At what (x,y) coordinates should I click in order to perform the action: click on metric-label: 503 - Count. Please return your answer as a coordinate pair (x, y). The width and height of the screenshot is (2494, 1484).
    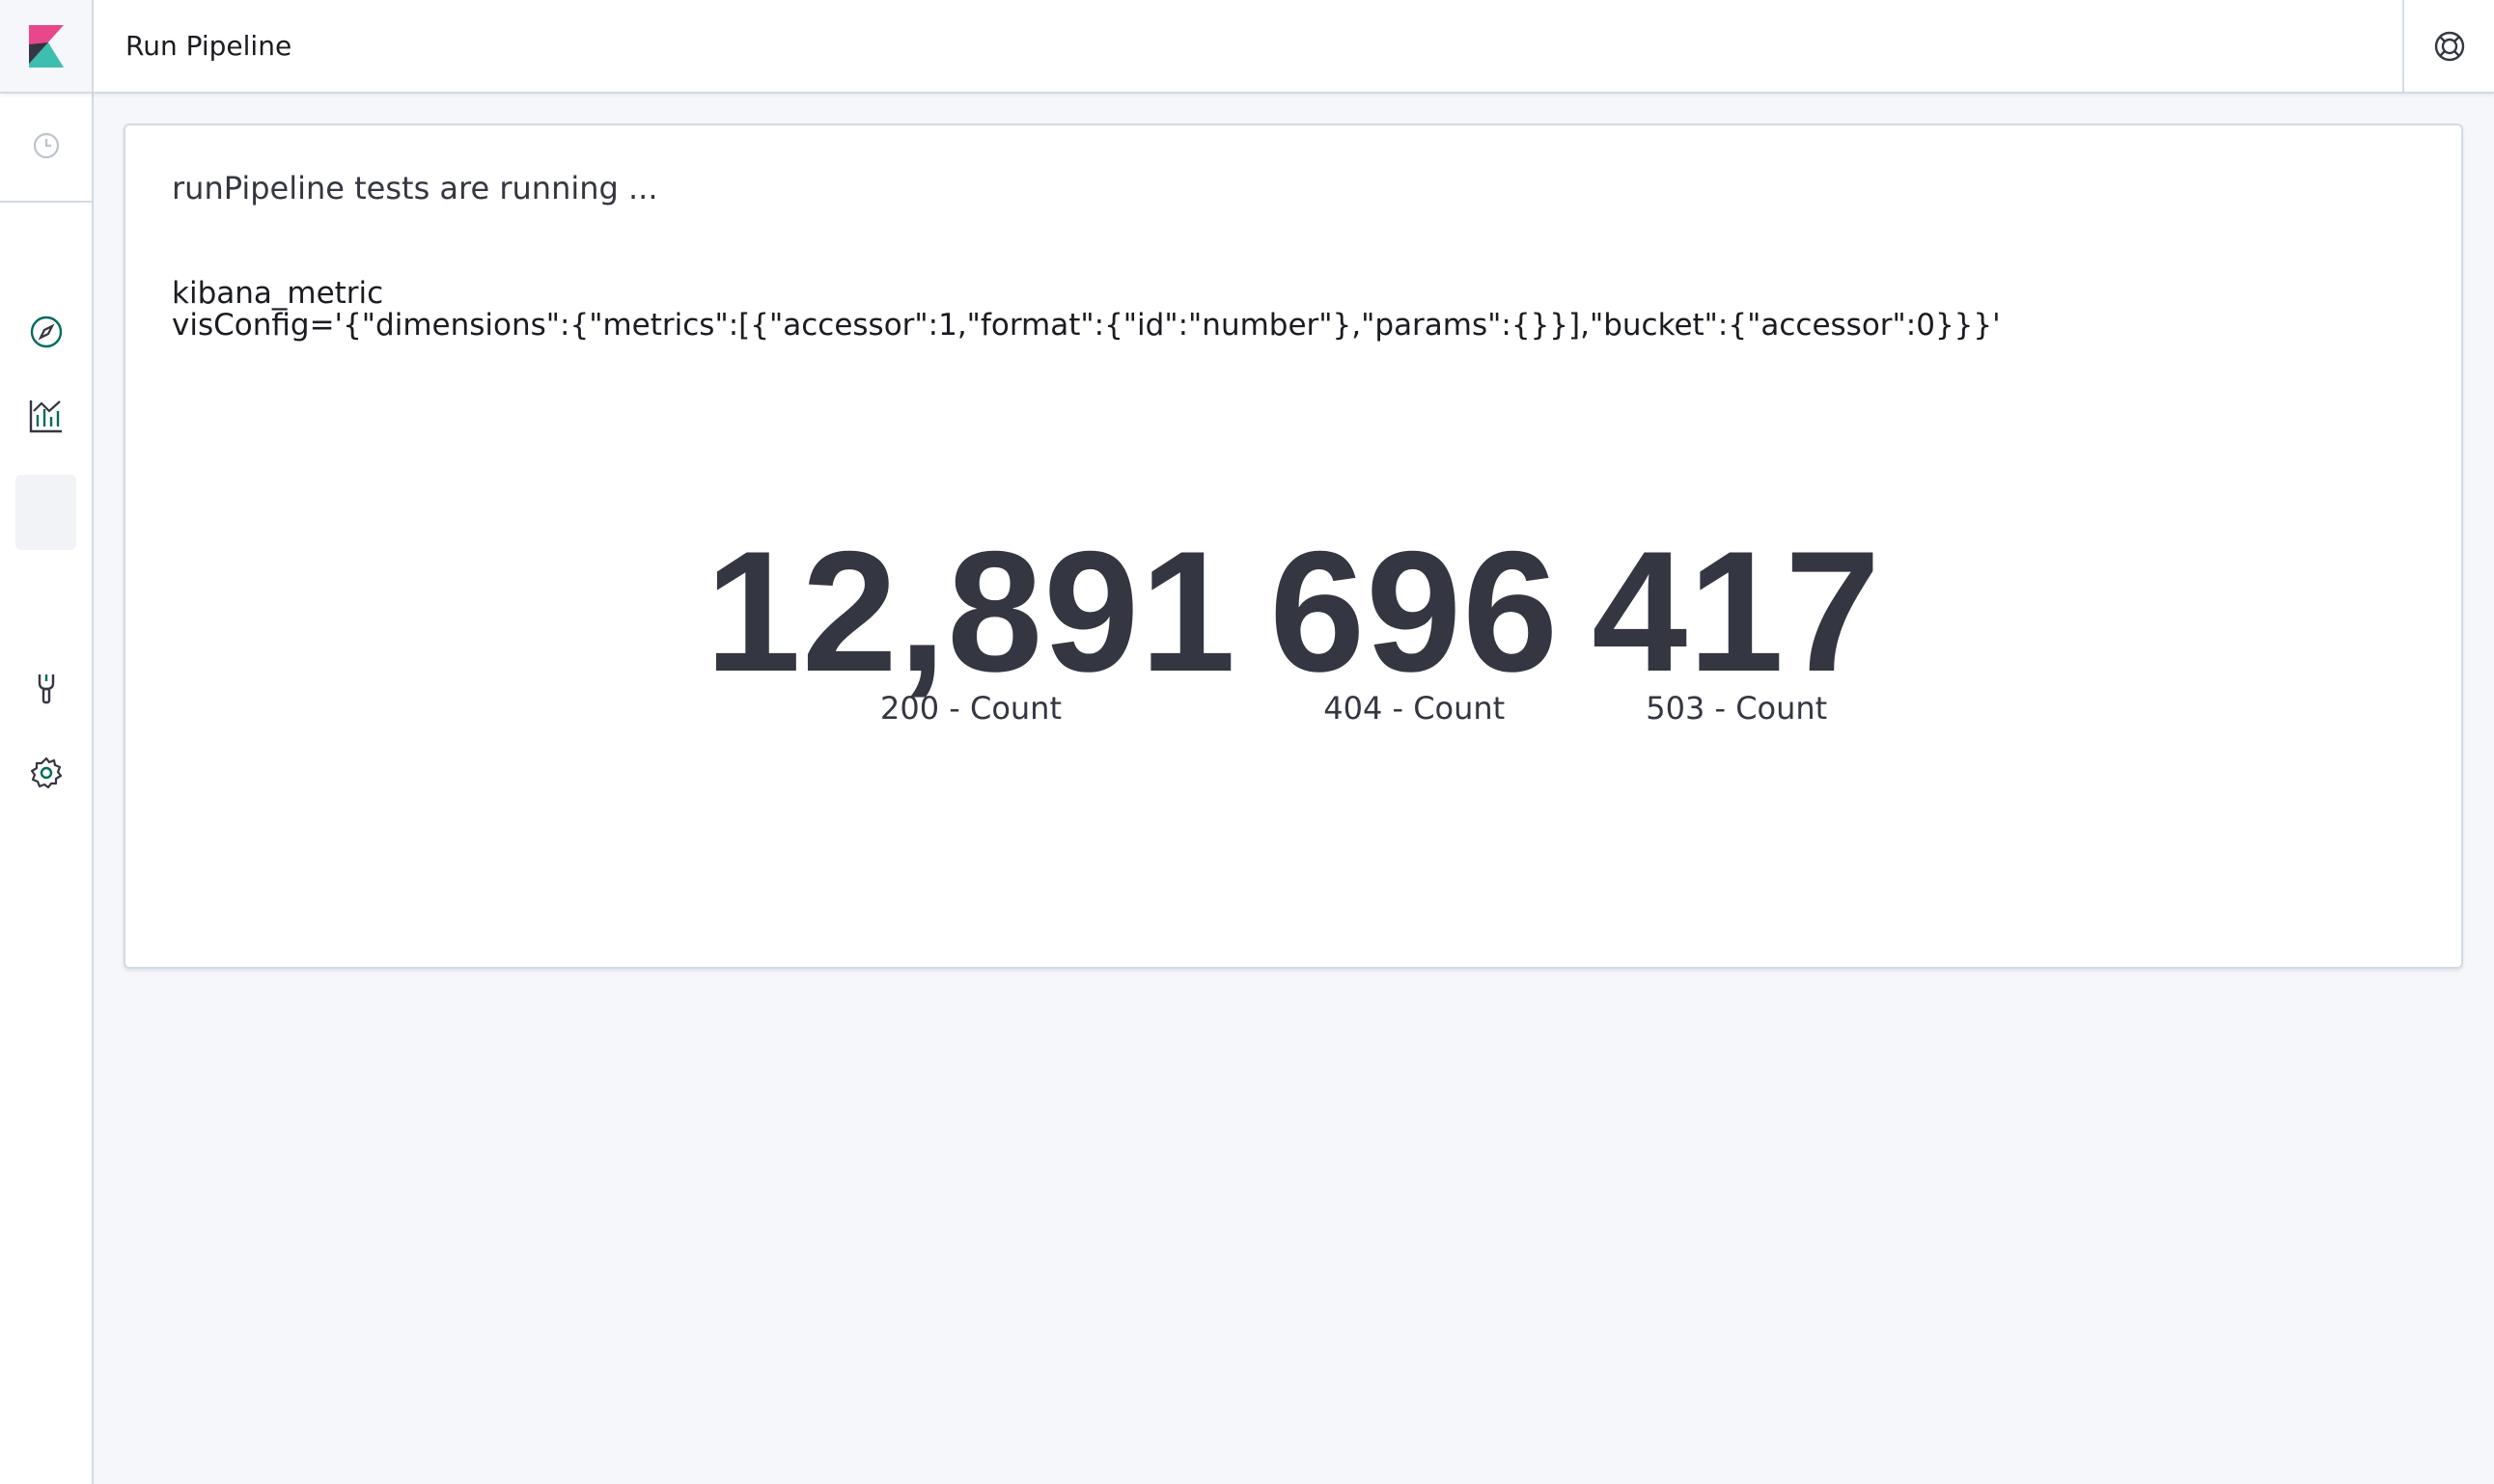
    Looking at the image, I should click on (1737, 708).